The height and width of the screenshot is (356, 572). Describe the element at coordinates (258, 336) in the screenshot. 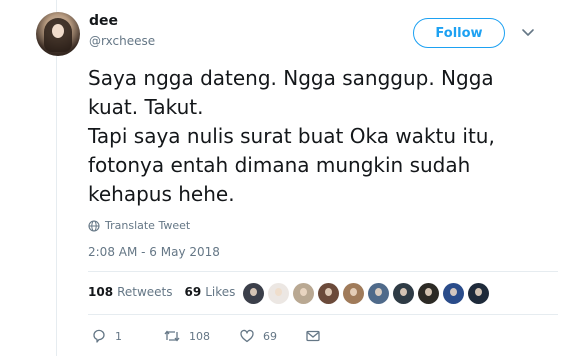

I see `like-button: 69` at that location.